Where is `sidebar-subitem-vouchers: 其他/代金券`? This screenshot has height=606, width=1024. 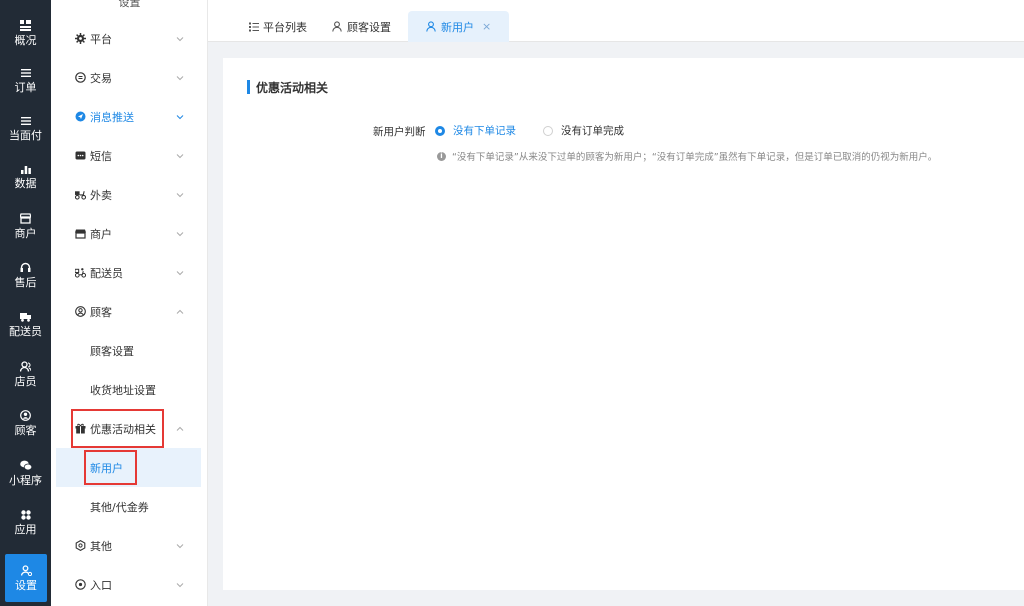 sidebar-subitem-vouchers: 其他/代金券 is located at coordinates (129, 506).